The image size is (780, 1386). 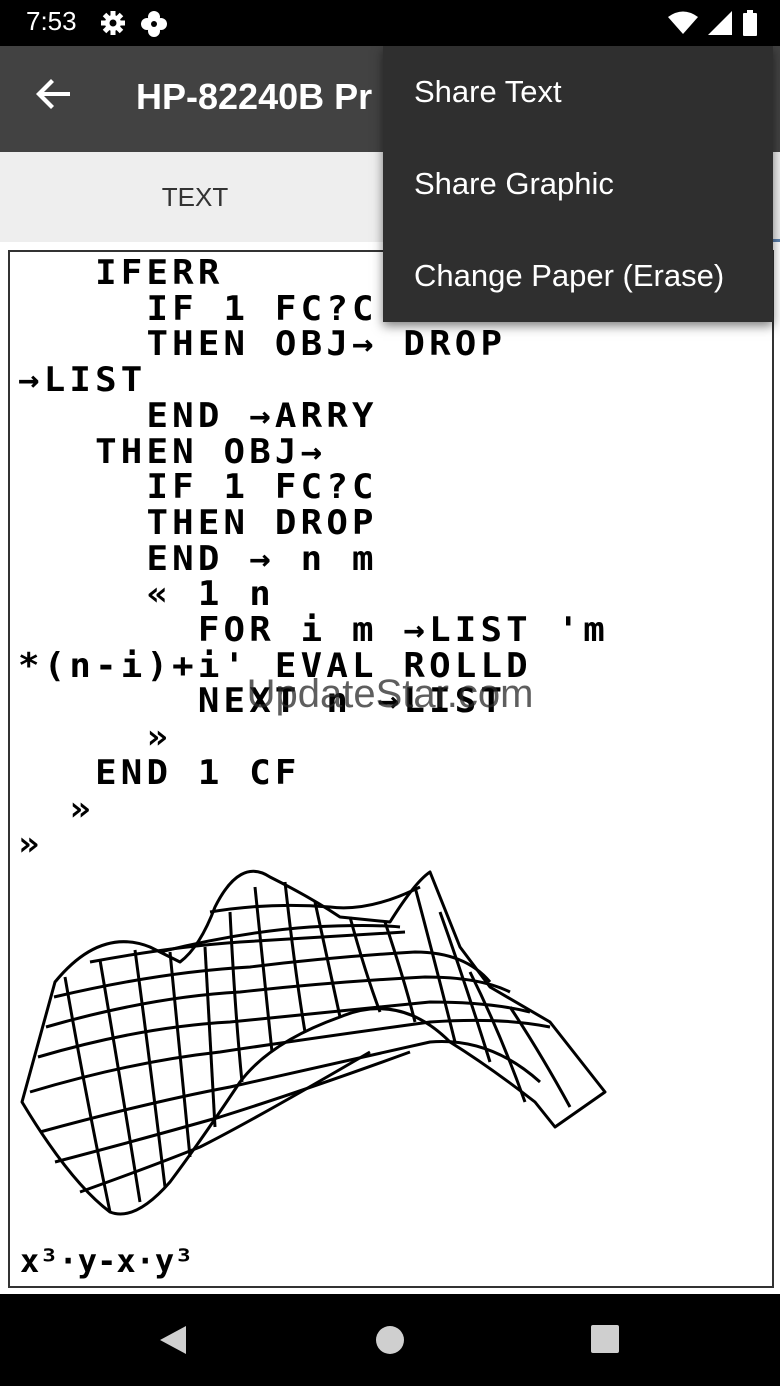 What do you see at coordinates (173, 1342) in the screenshot?
I see `back-triangle-icon` at bounding box center [173, 1342].